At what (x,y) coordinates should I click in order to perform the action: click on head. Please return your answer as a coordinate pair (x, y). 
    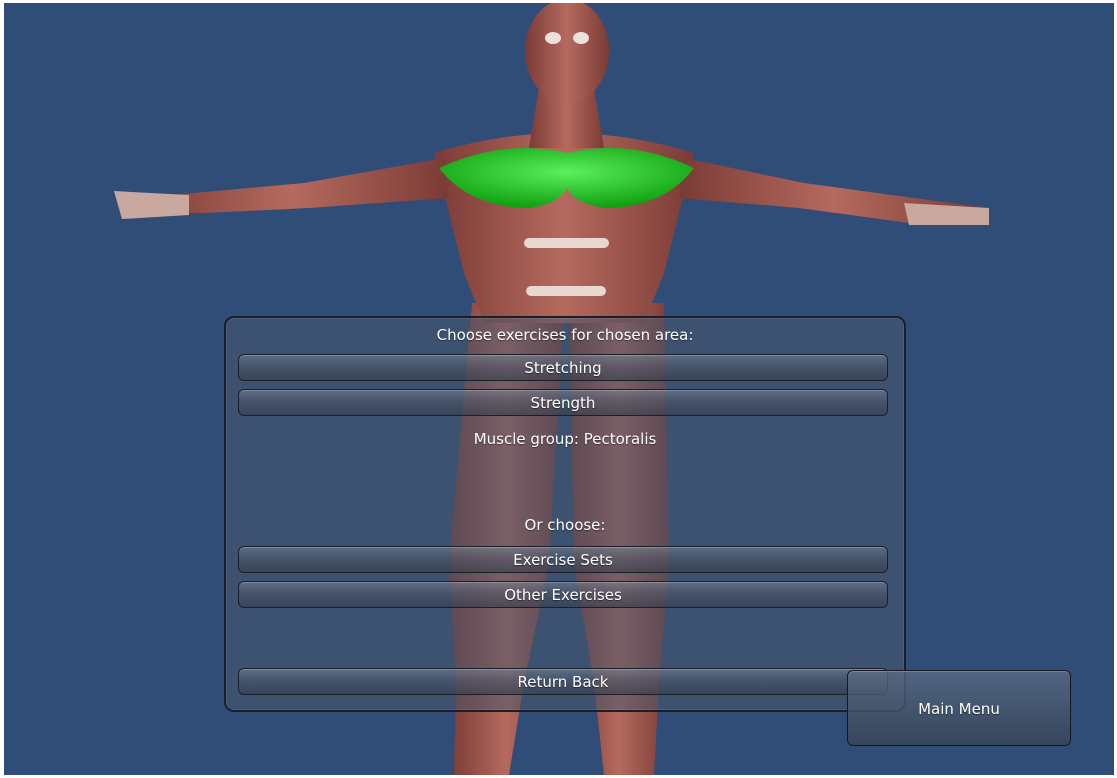
    Looking at the image, I should click on (567, 53).